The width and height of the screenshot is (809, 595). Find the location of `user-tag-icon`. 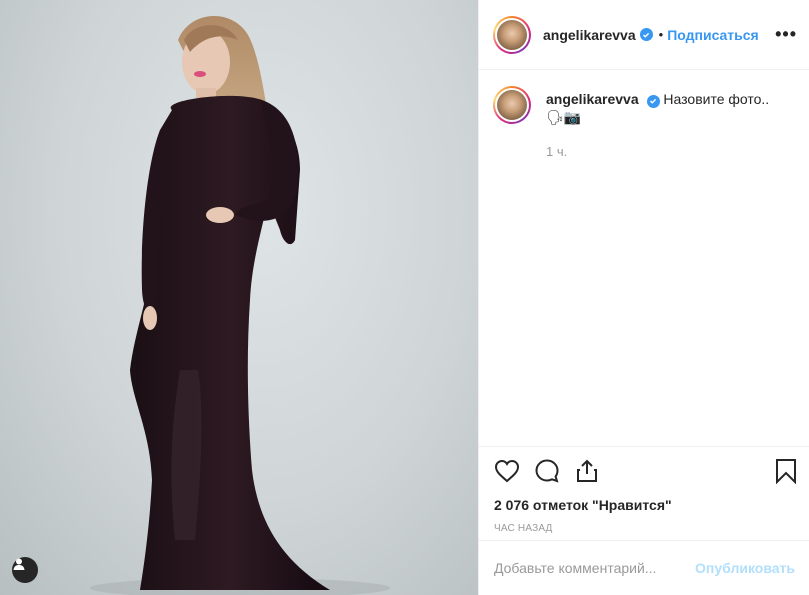

user-tag-icon is located at coordinates (19, 564).